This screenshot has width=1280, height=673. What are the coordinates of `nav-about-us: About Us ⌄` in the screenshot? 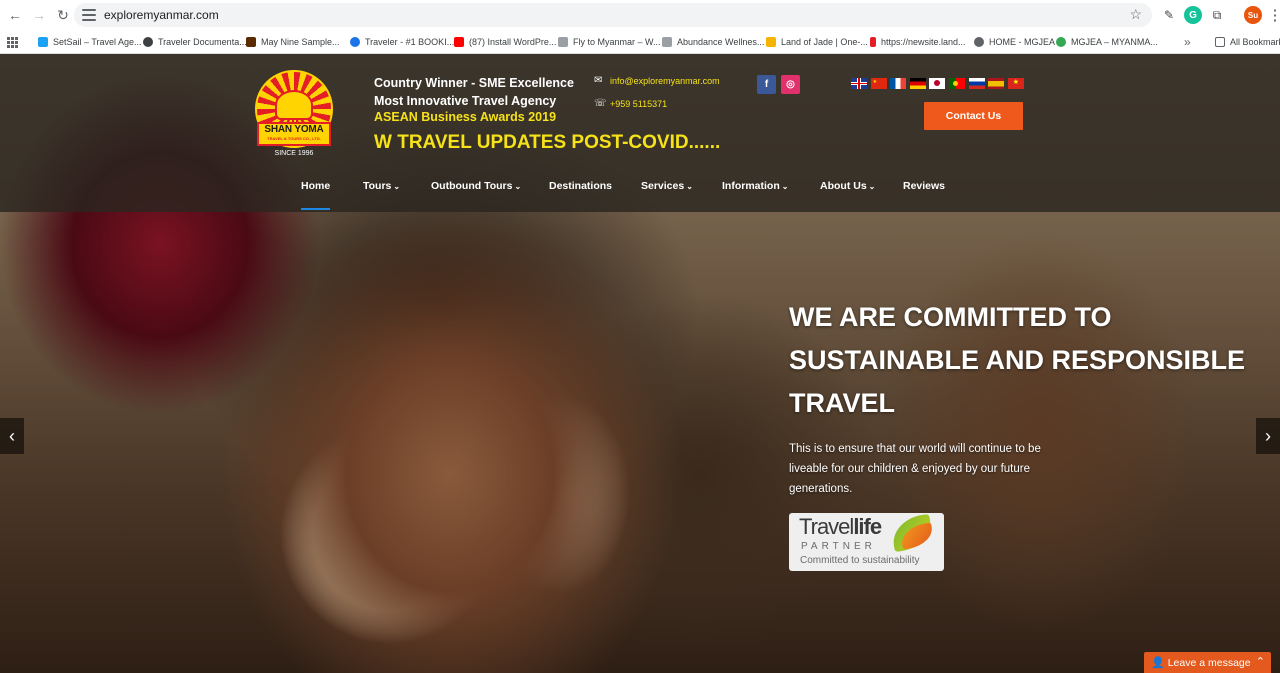 It's located at (847, 186).